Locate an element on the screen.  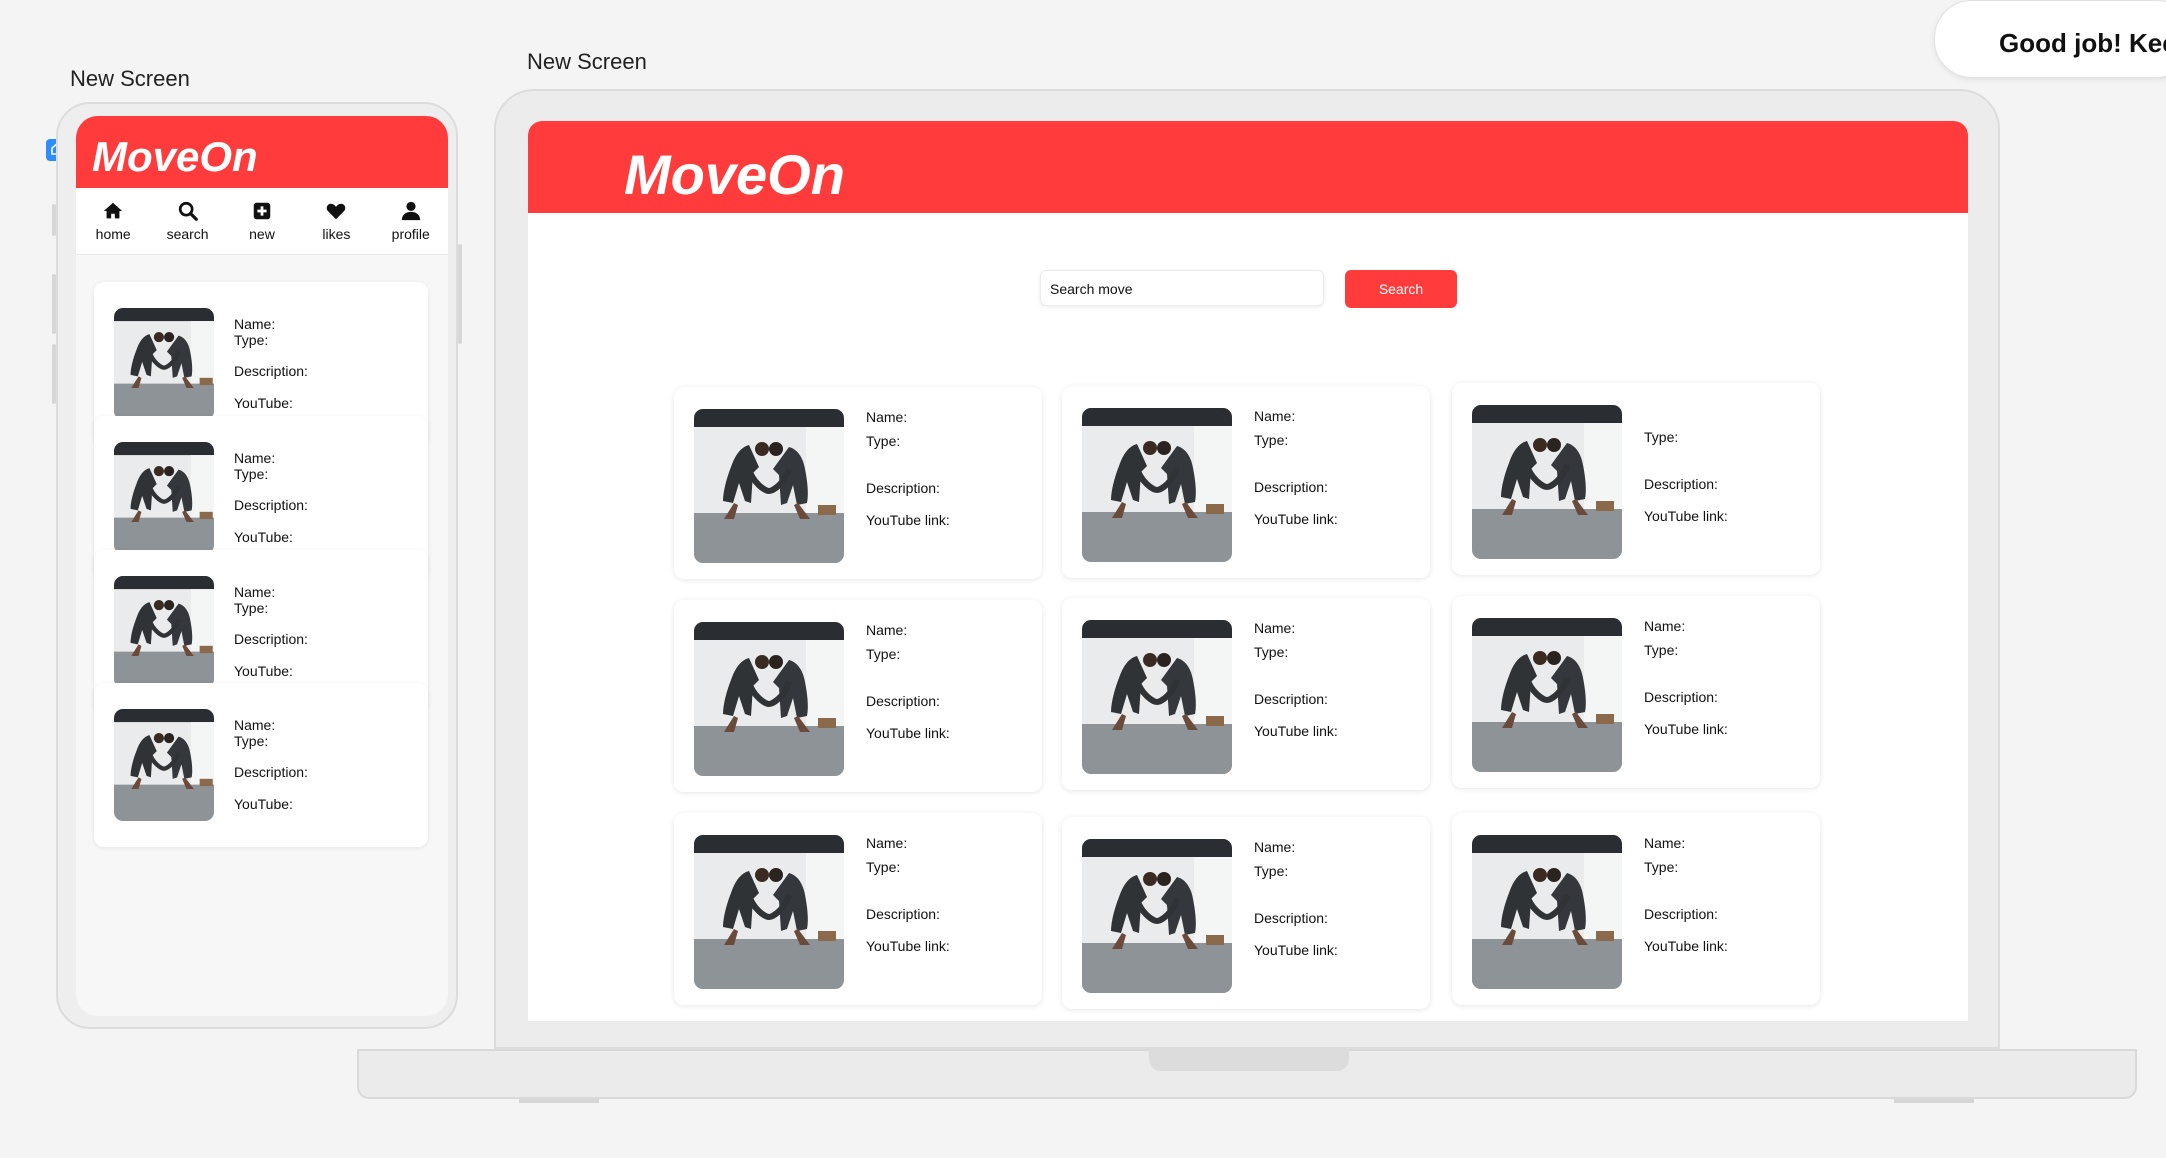
nav-label: home is located at coordinates (113, 234).